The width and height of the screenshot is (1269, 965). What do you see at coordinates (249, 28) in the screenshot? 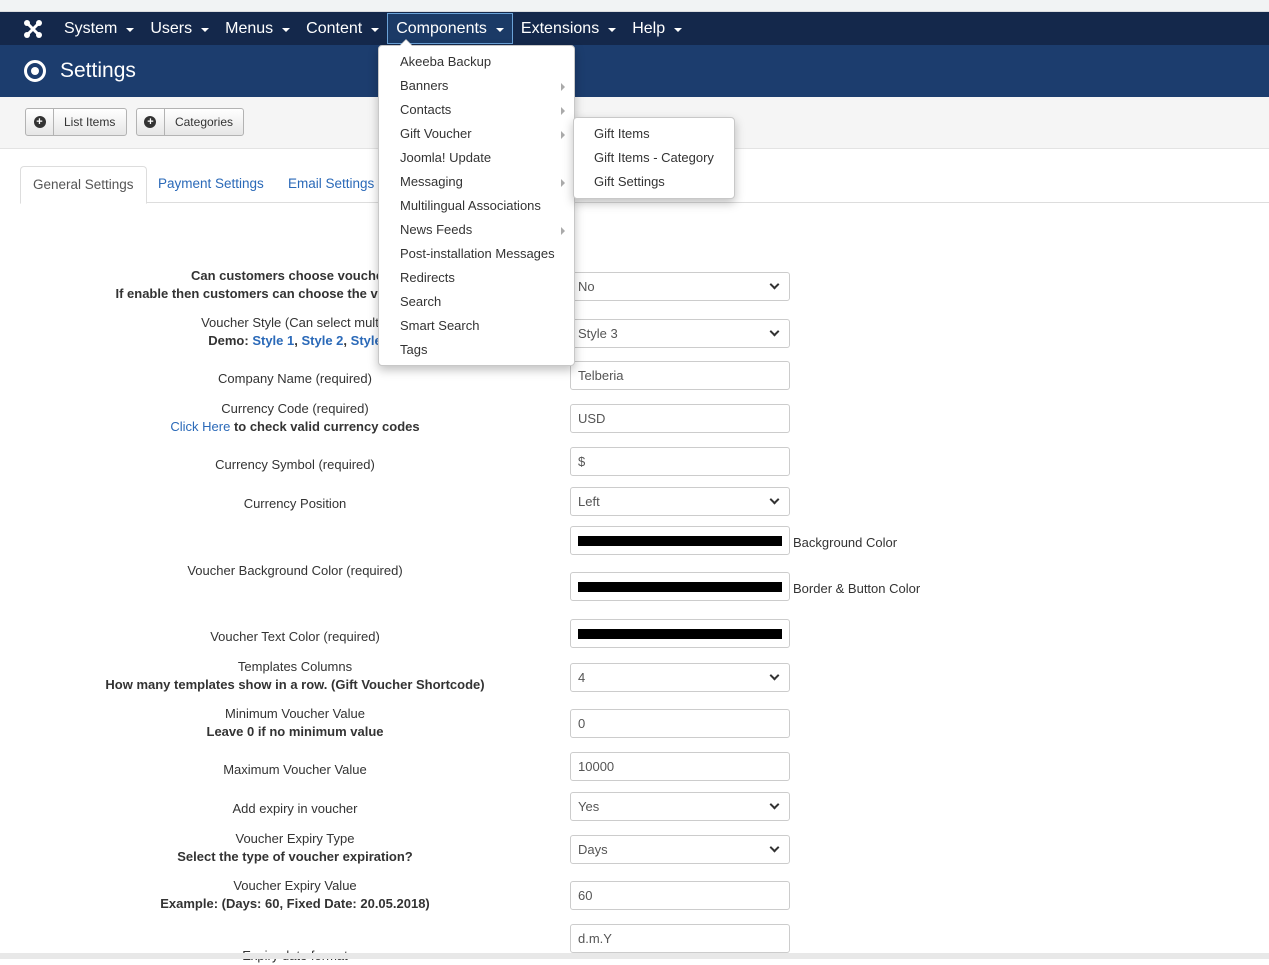
I see `nav-menus-label: Menus` at bounding box center [249, 28].